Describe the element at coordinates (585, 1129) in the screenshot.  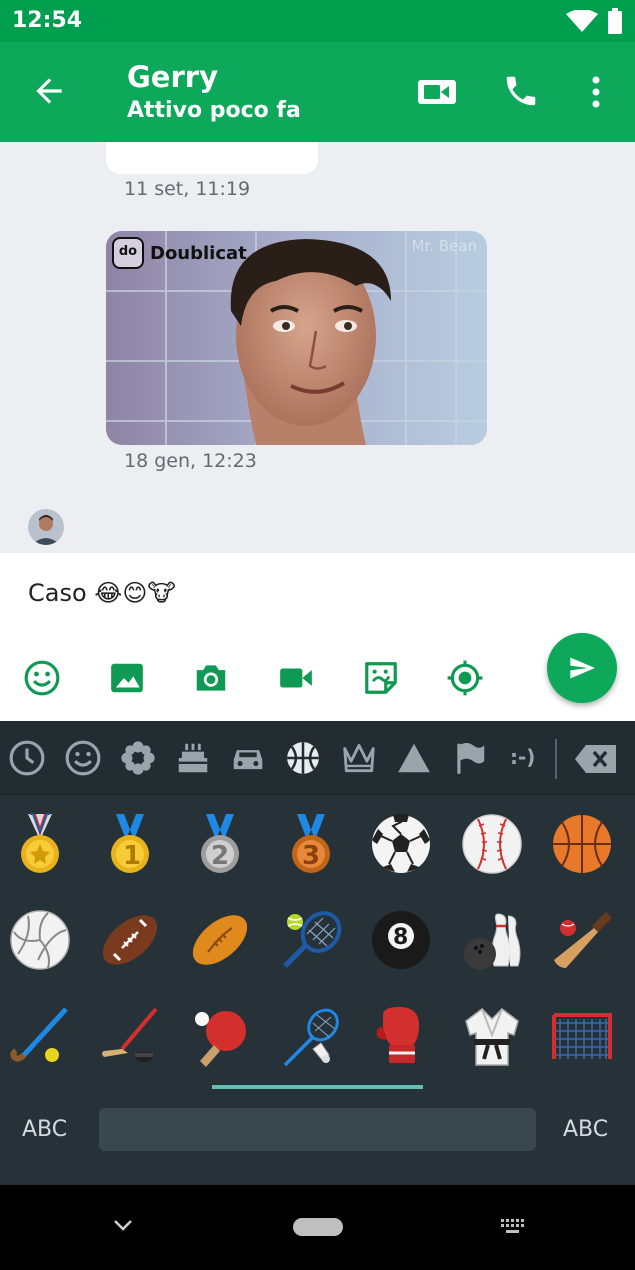
I see `abc-button-right: ABC` at that location.